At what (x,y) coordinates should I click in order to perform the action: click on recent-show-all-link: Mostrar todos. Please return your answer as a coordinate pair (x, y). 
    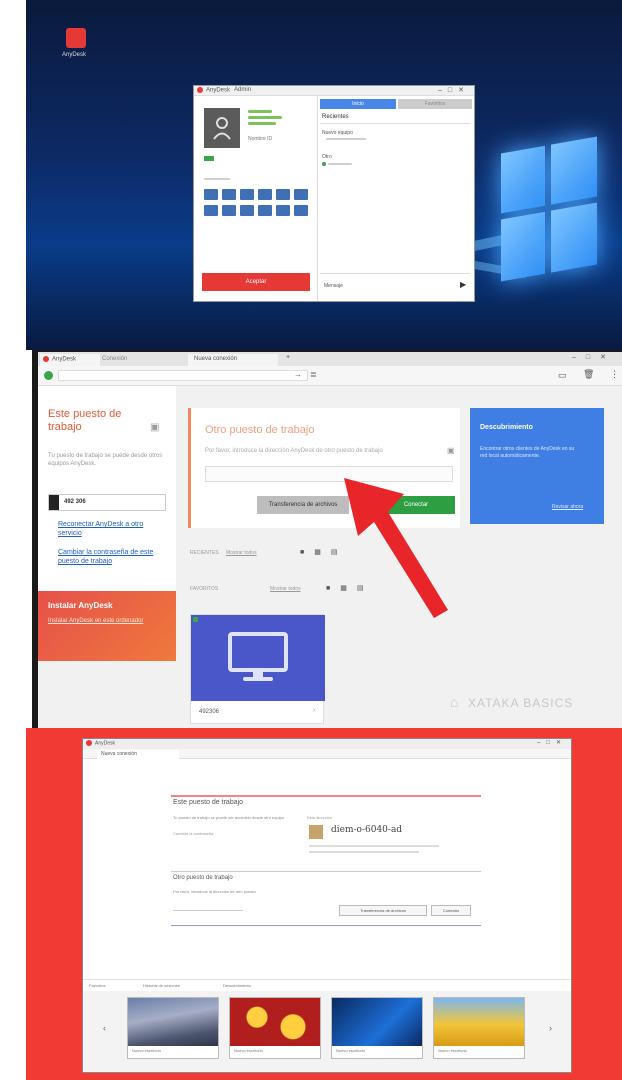
    Looking at the image, I should click on (241, 553).